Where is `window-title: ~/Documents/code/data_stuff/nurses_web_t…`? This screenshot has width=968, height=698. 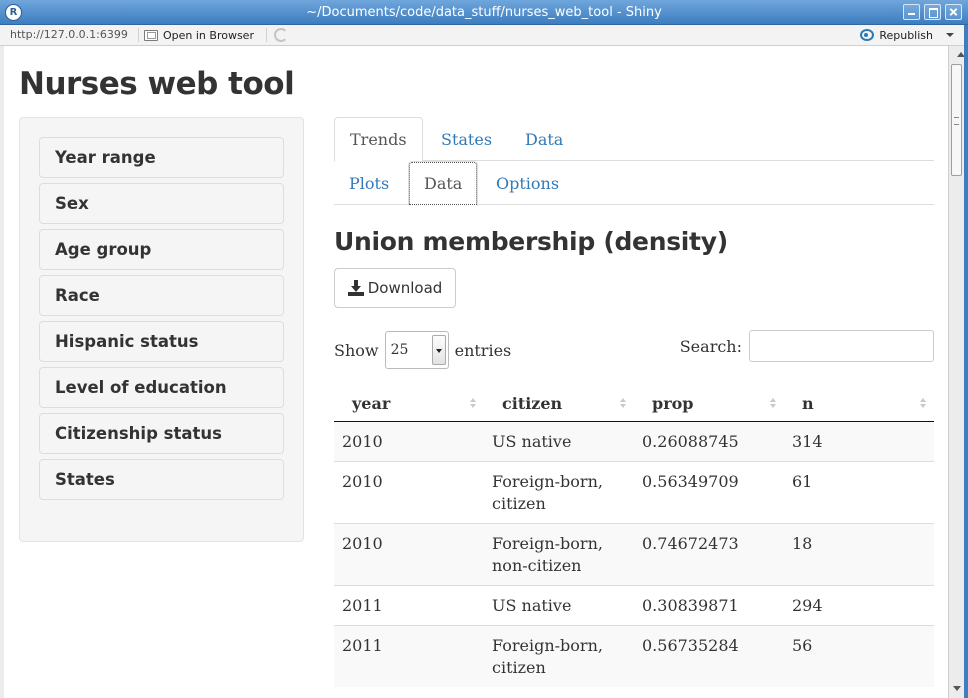
window-title: ~/Documents/code/data_stuff/nurses_web_t… is located at coordinates (484, 12).